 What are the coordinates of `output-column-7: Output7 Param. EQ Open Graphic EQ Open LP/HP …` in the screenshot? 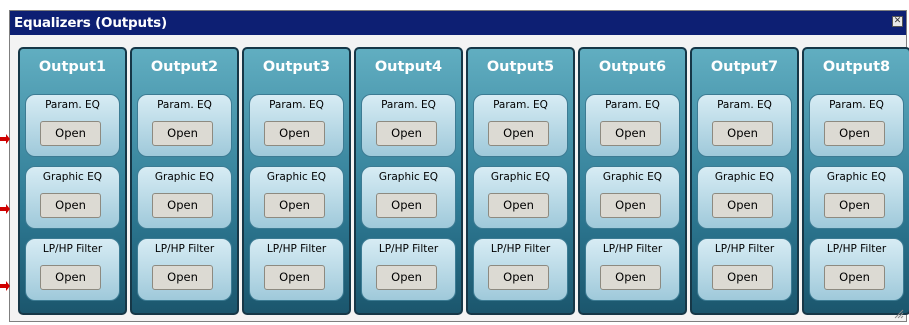 It's located at (744, 181).